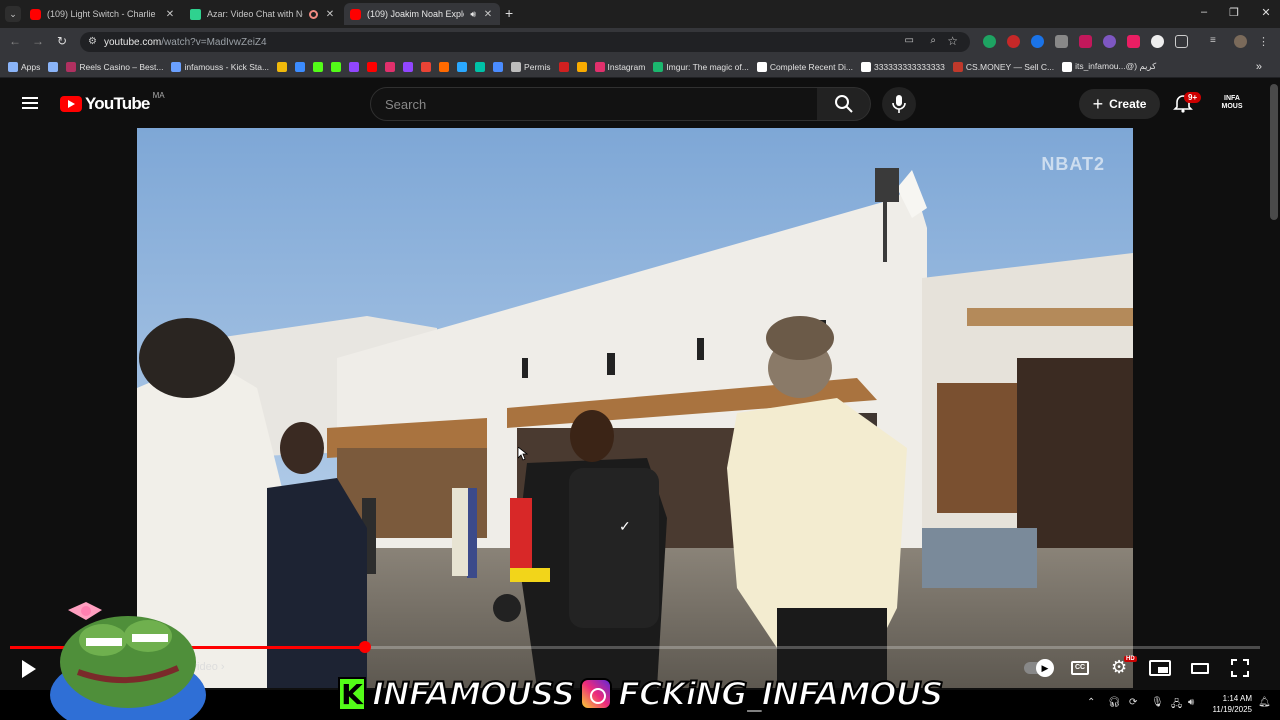 The image size is (1280, 720). What do you see at coordinates (516, 66) in the screenshot?
I see `folder-icon` at bounding box center [516, 66].